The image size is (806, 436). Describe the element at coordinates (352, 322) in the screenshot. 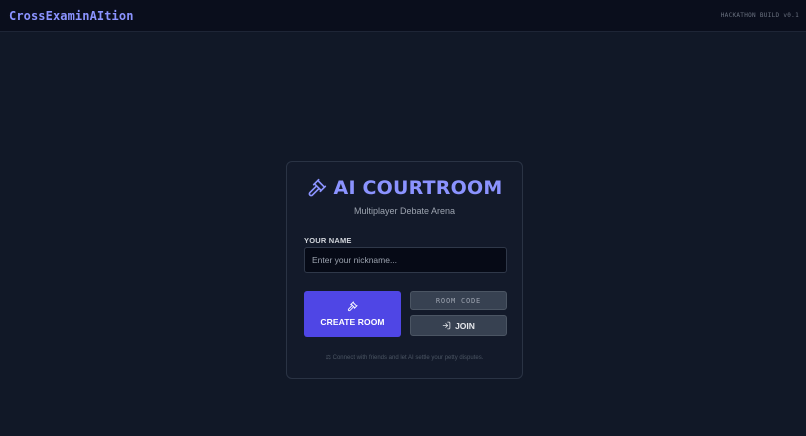

I see `create-room-label: CREATE ROOM` at that location.